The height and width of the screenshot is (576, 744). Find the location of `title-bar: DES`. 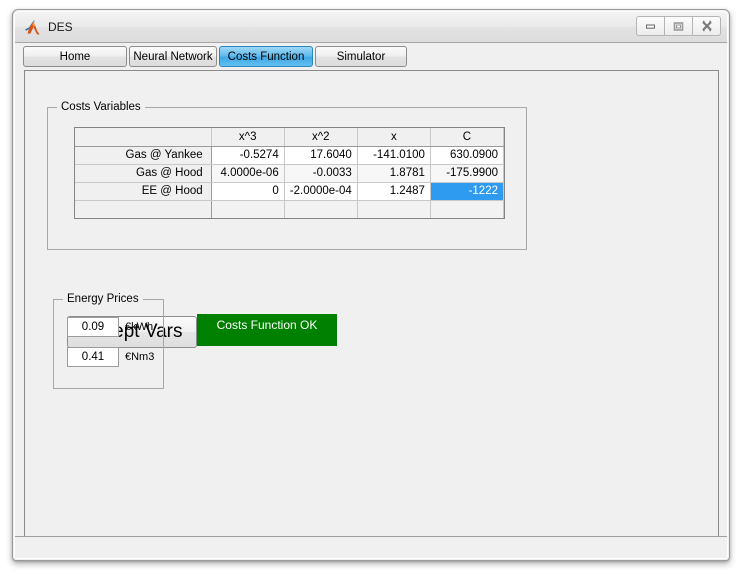

title-bar: DES is located at coordinates (371, 27).